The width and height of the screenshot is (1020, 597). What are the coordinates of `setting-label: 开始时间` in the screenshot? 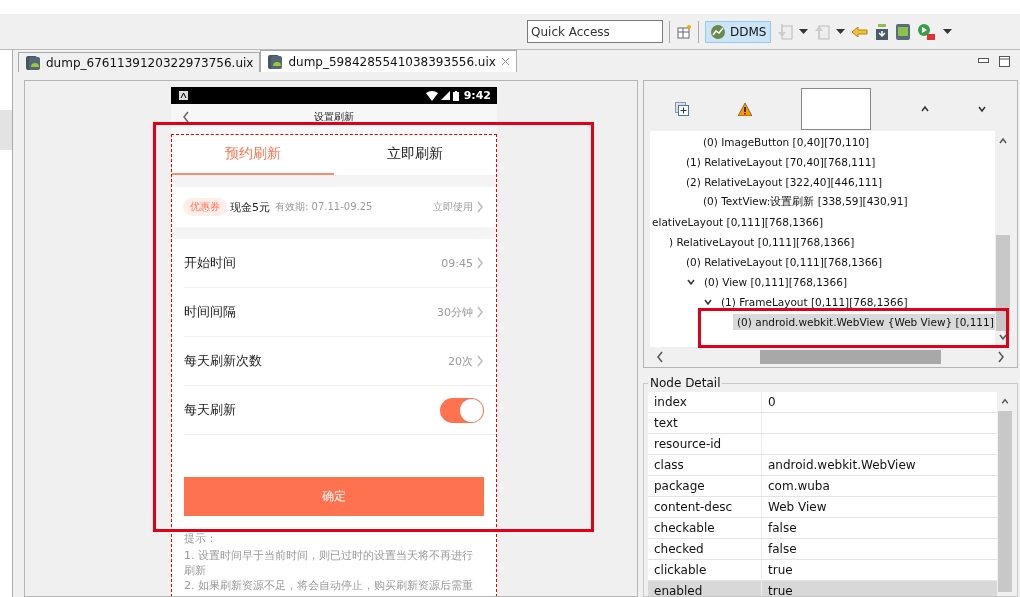 It's located at (210, 263).